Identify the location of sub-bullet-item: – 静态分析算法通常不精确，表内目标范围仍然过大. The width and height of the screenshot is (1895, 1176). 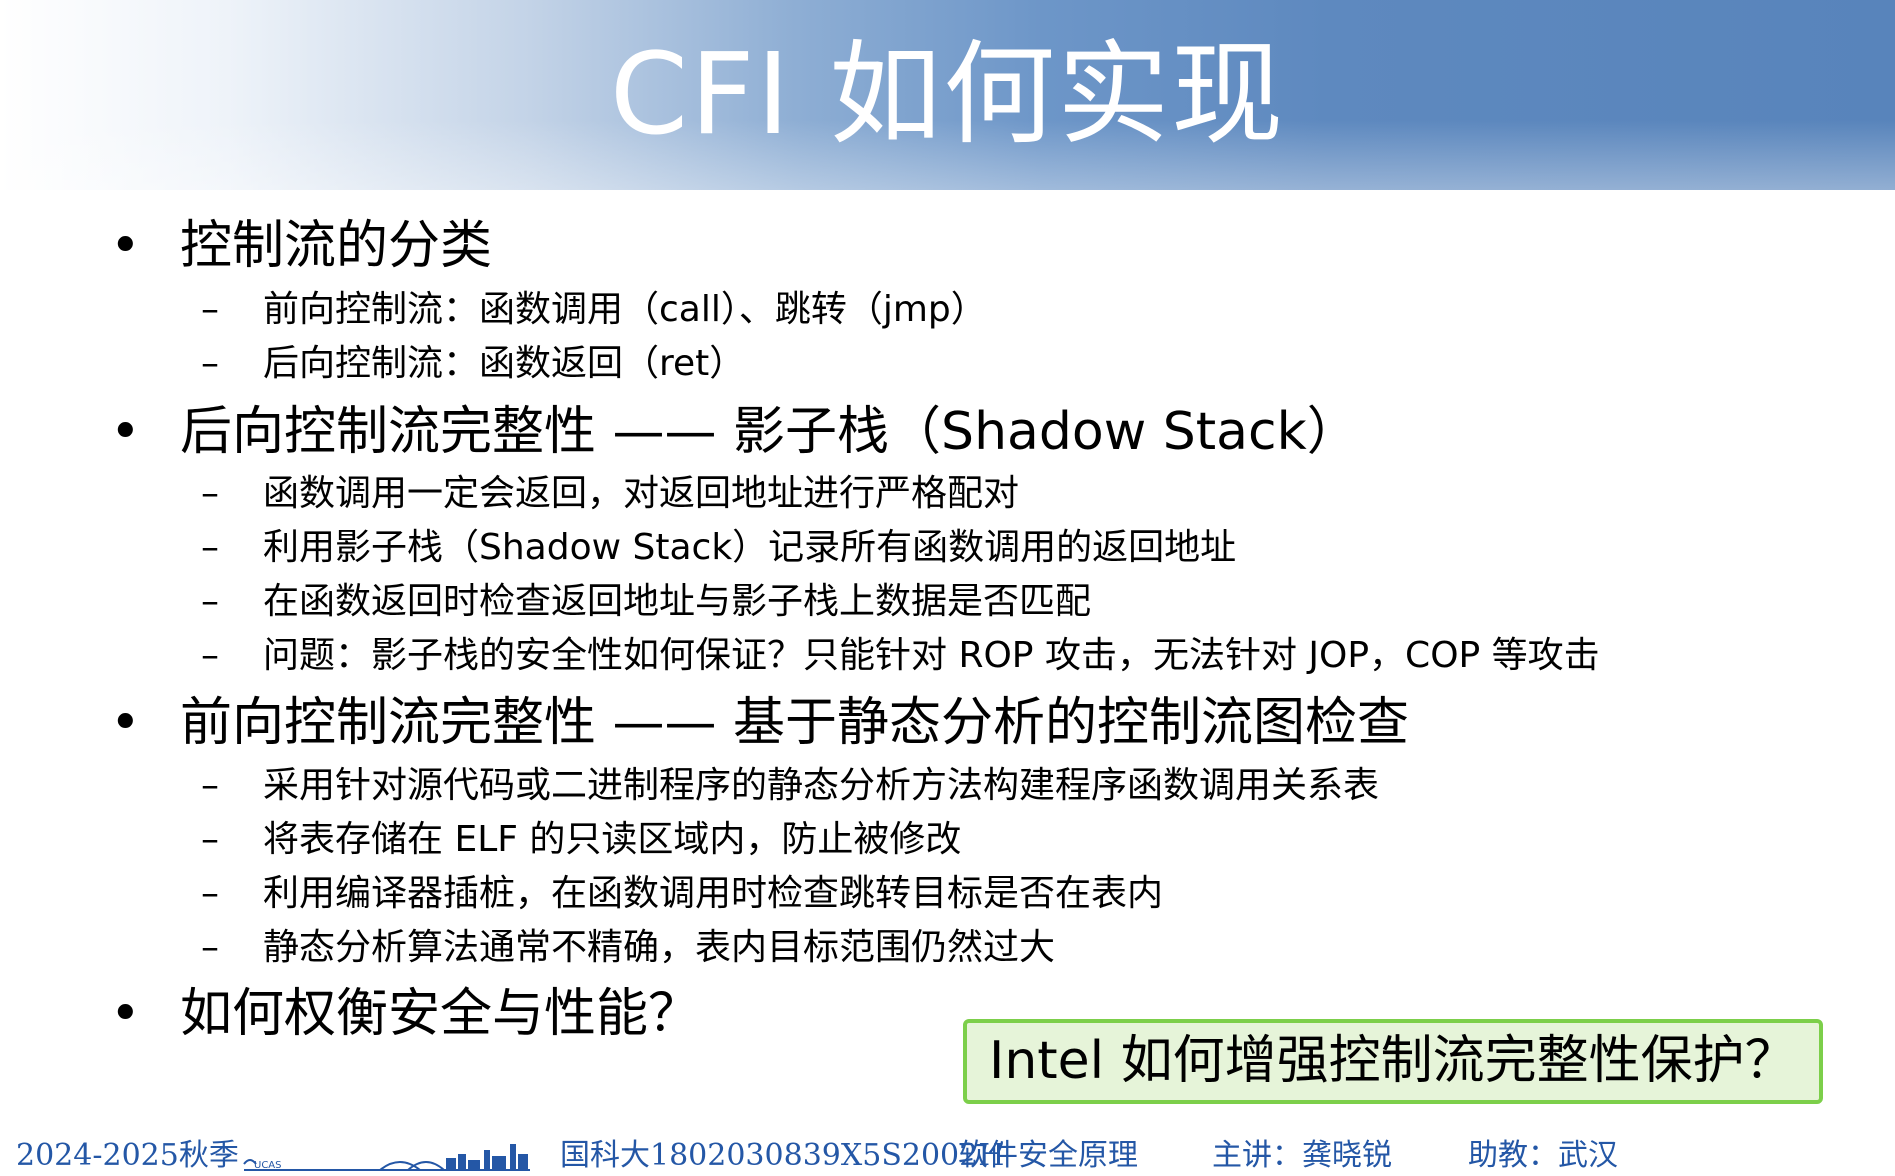
(628, 948).